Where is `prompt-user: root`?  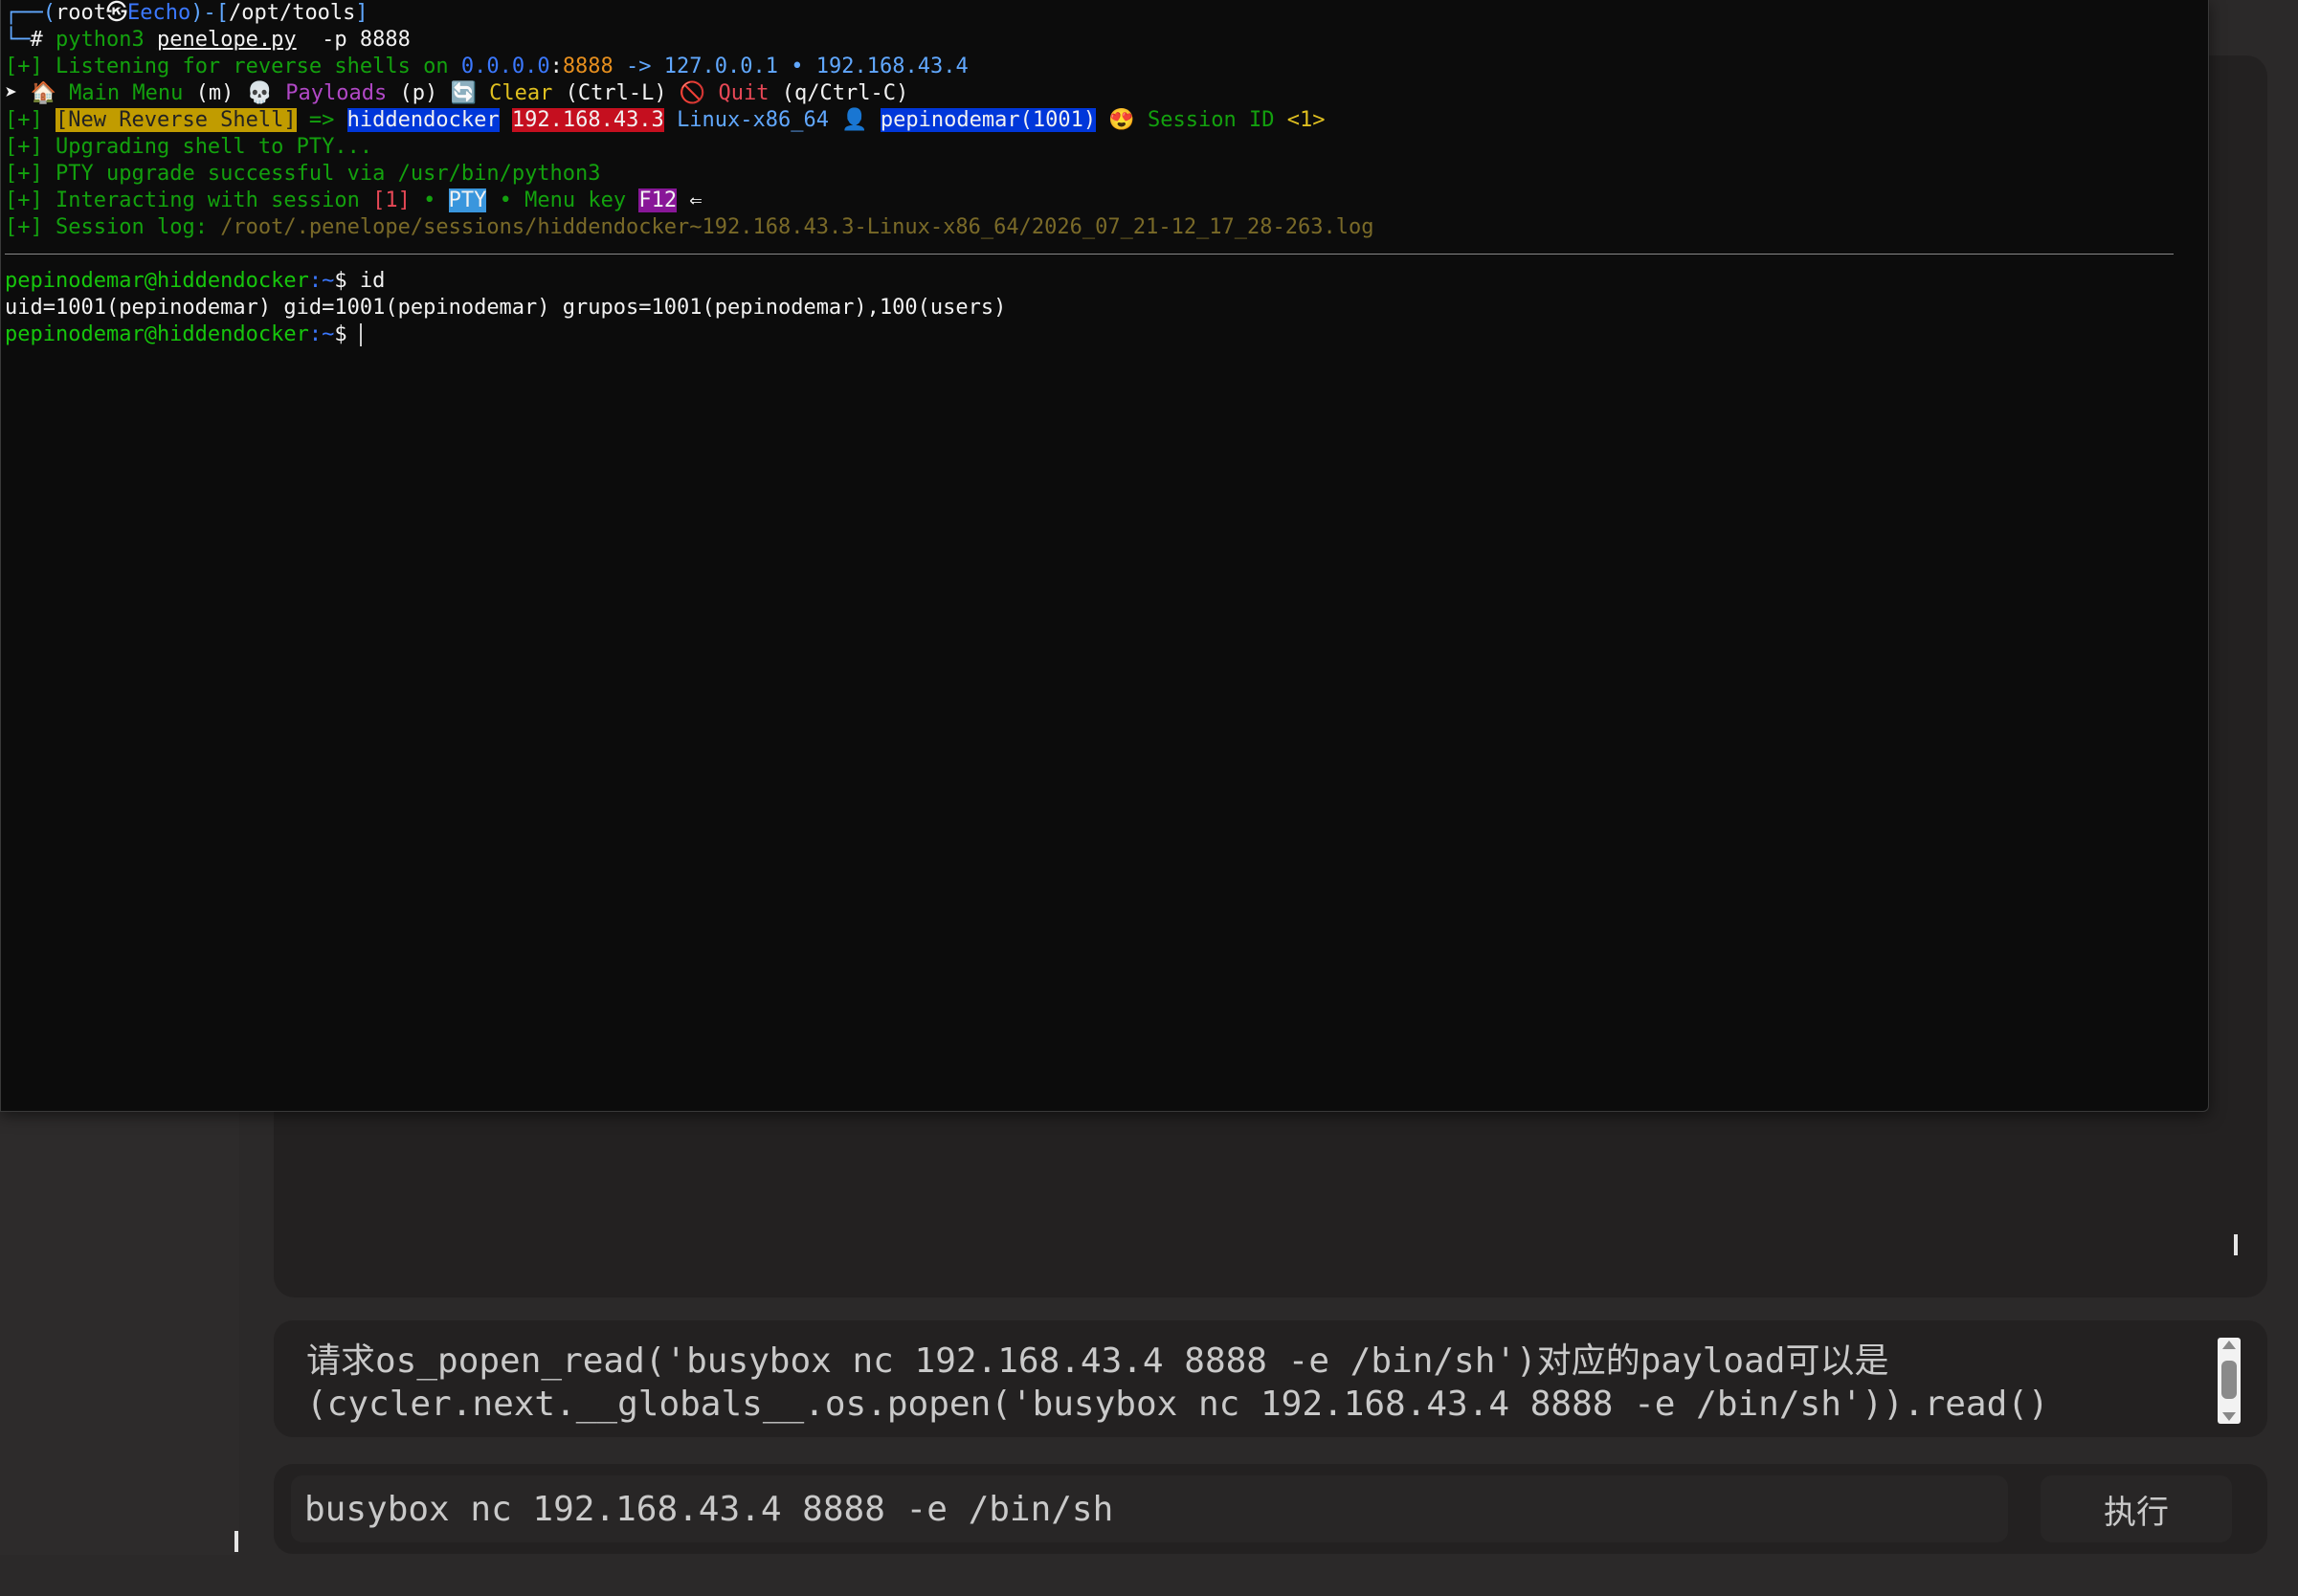
prompt-user: root is located at coordinates (80, 13).